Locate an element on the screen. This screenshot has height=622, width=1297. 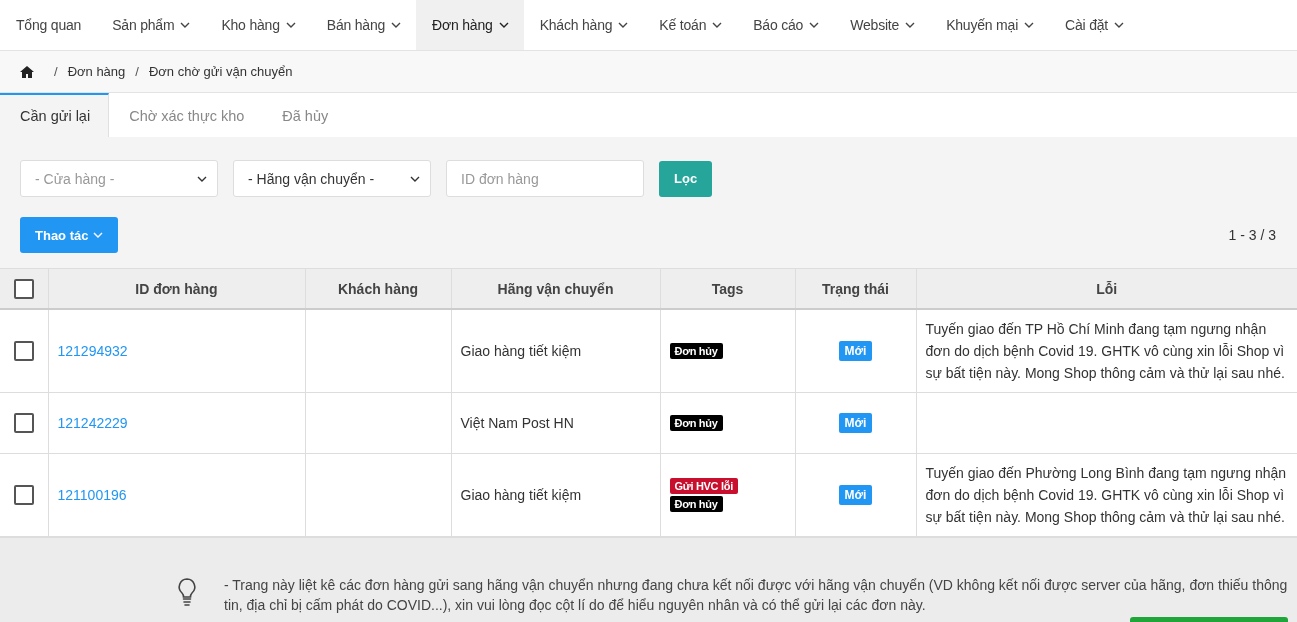
help-text: - Trang này liệt kê các đơn hàng gửi sang hãng vận chuyển nhưng đang chưa kết nối được với hãng vận chuyển (VD không kết nối được server của hãng, đơn thiếu thông tin, địa chỉ bị cấm phát do COVID...), xin vui lòng đọc cột lí do để hiểu nguyên nhân và có thể gửi lại các đơn này. is located at coordinates (756, 595).